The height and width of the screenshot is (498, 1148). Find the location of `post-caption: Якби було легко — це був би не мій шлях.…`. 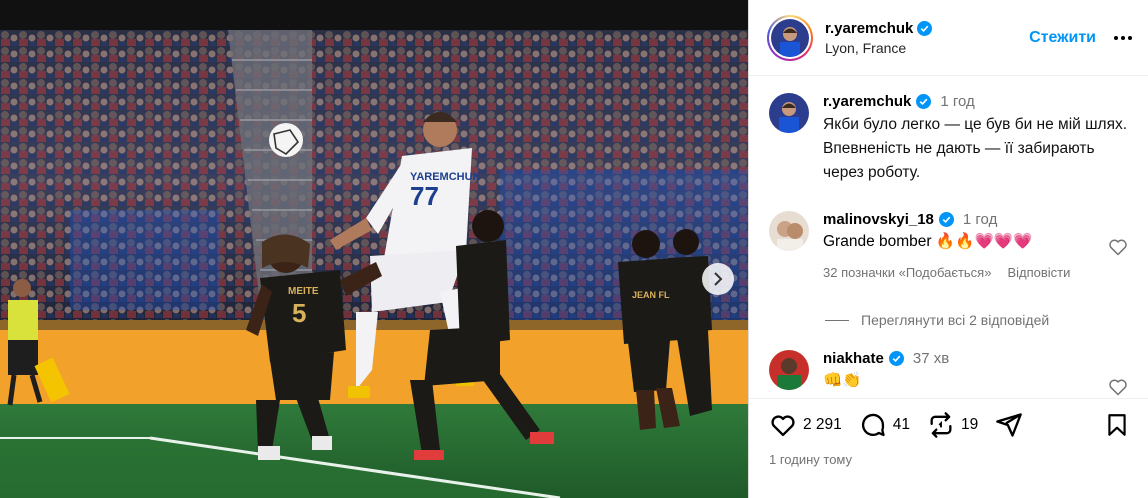

post-caption: Якби було легко — це був би не мій шлях.… is located at coordinates (975, 148).